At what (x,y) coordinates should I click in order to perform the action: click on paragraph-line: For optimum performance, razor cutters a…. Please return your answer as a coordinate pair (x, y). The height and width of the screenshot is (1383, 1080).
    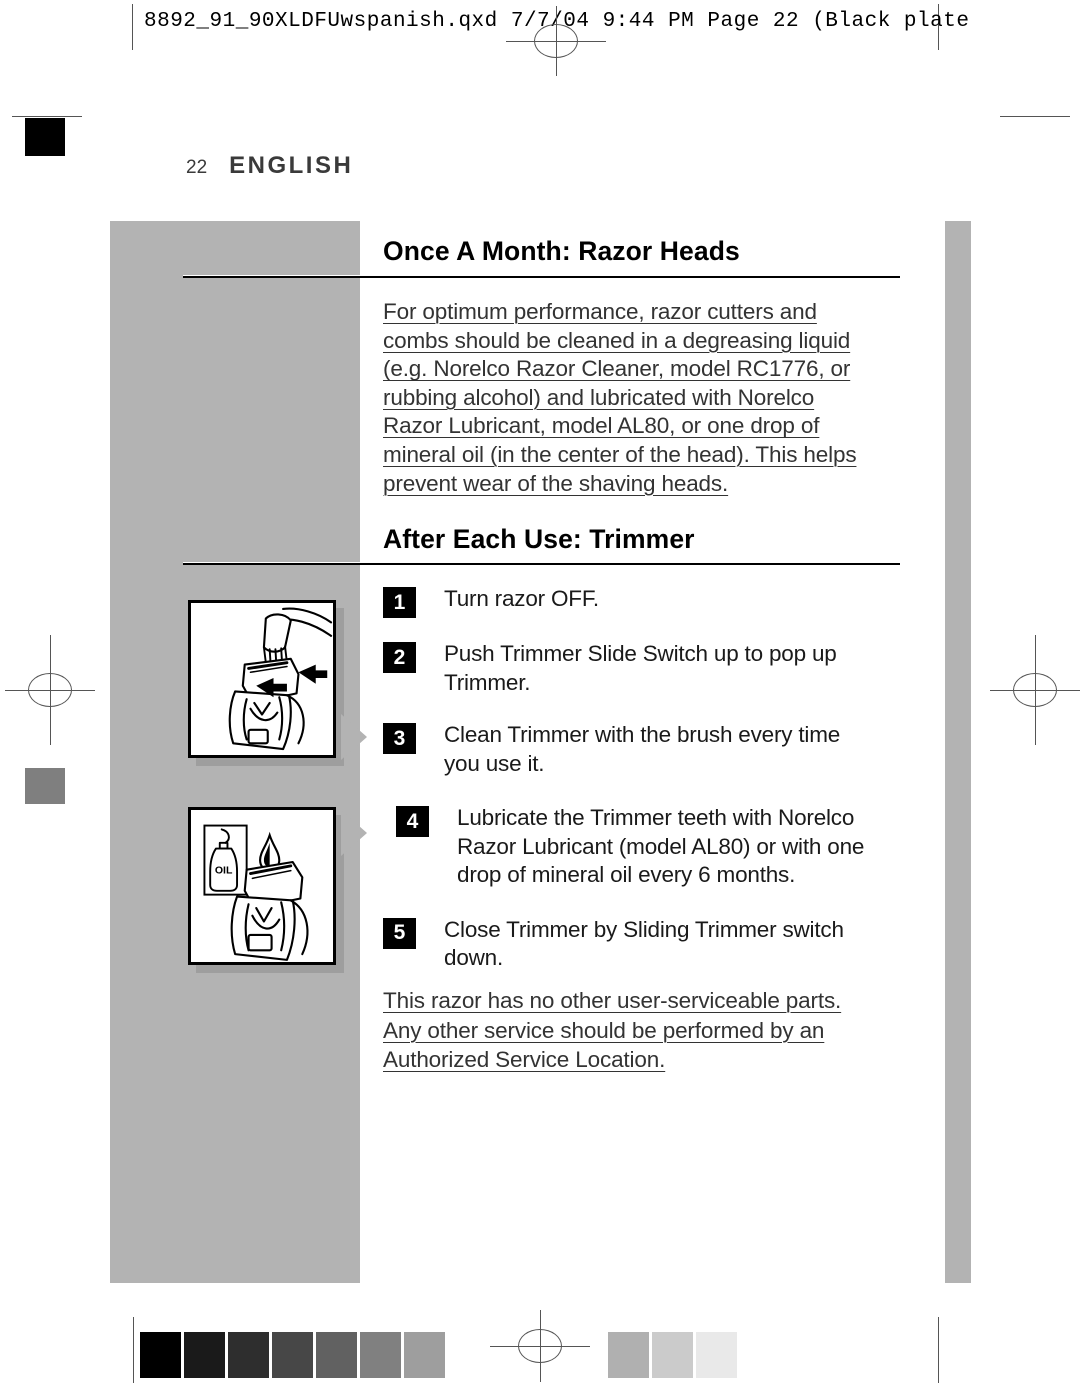
    Looking at the image, I should click on (600, 311).